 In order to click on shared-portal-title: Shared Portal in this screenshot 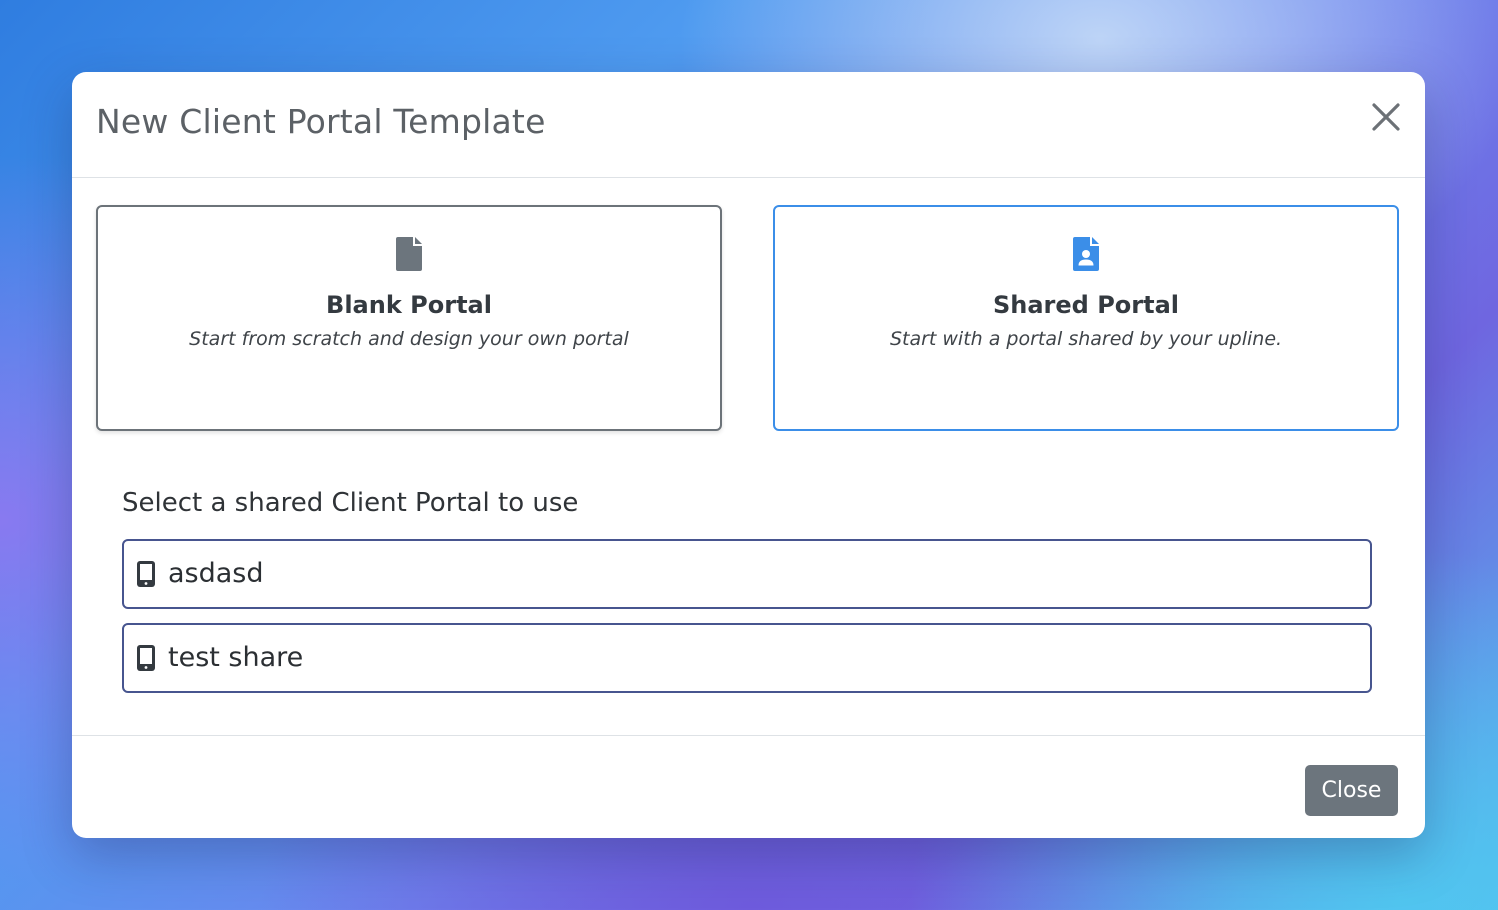, I will do `click(1086, 305)`.